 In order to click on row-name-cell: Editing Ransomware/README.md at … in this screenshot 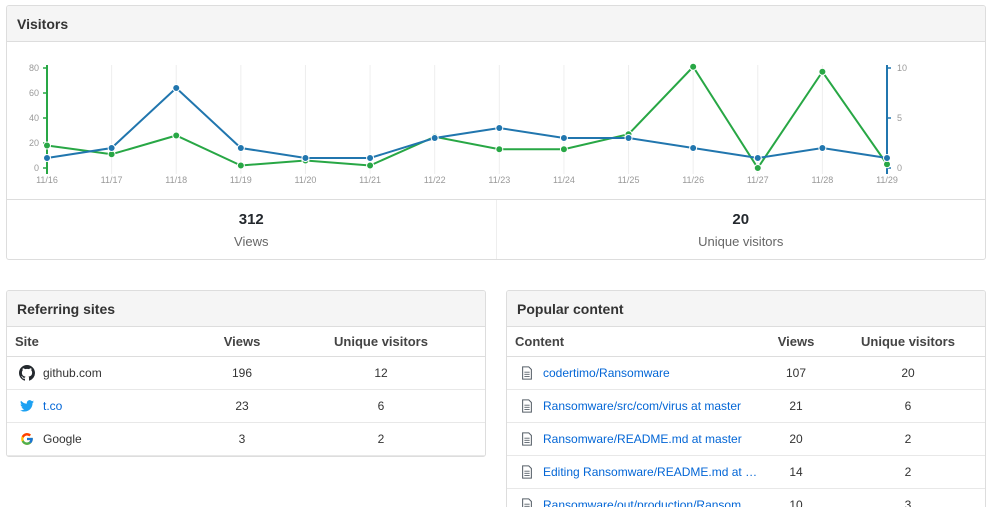, I will do `click(634, 472)`.